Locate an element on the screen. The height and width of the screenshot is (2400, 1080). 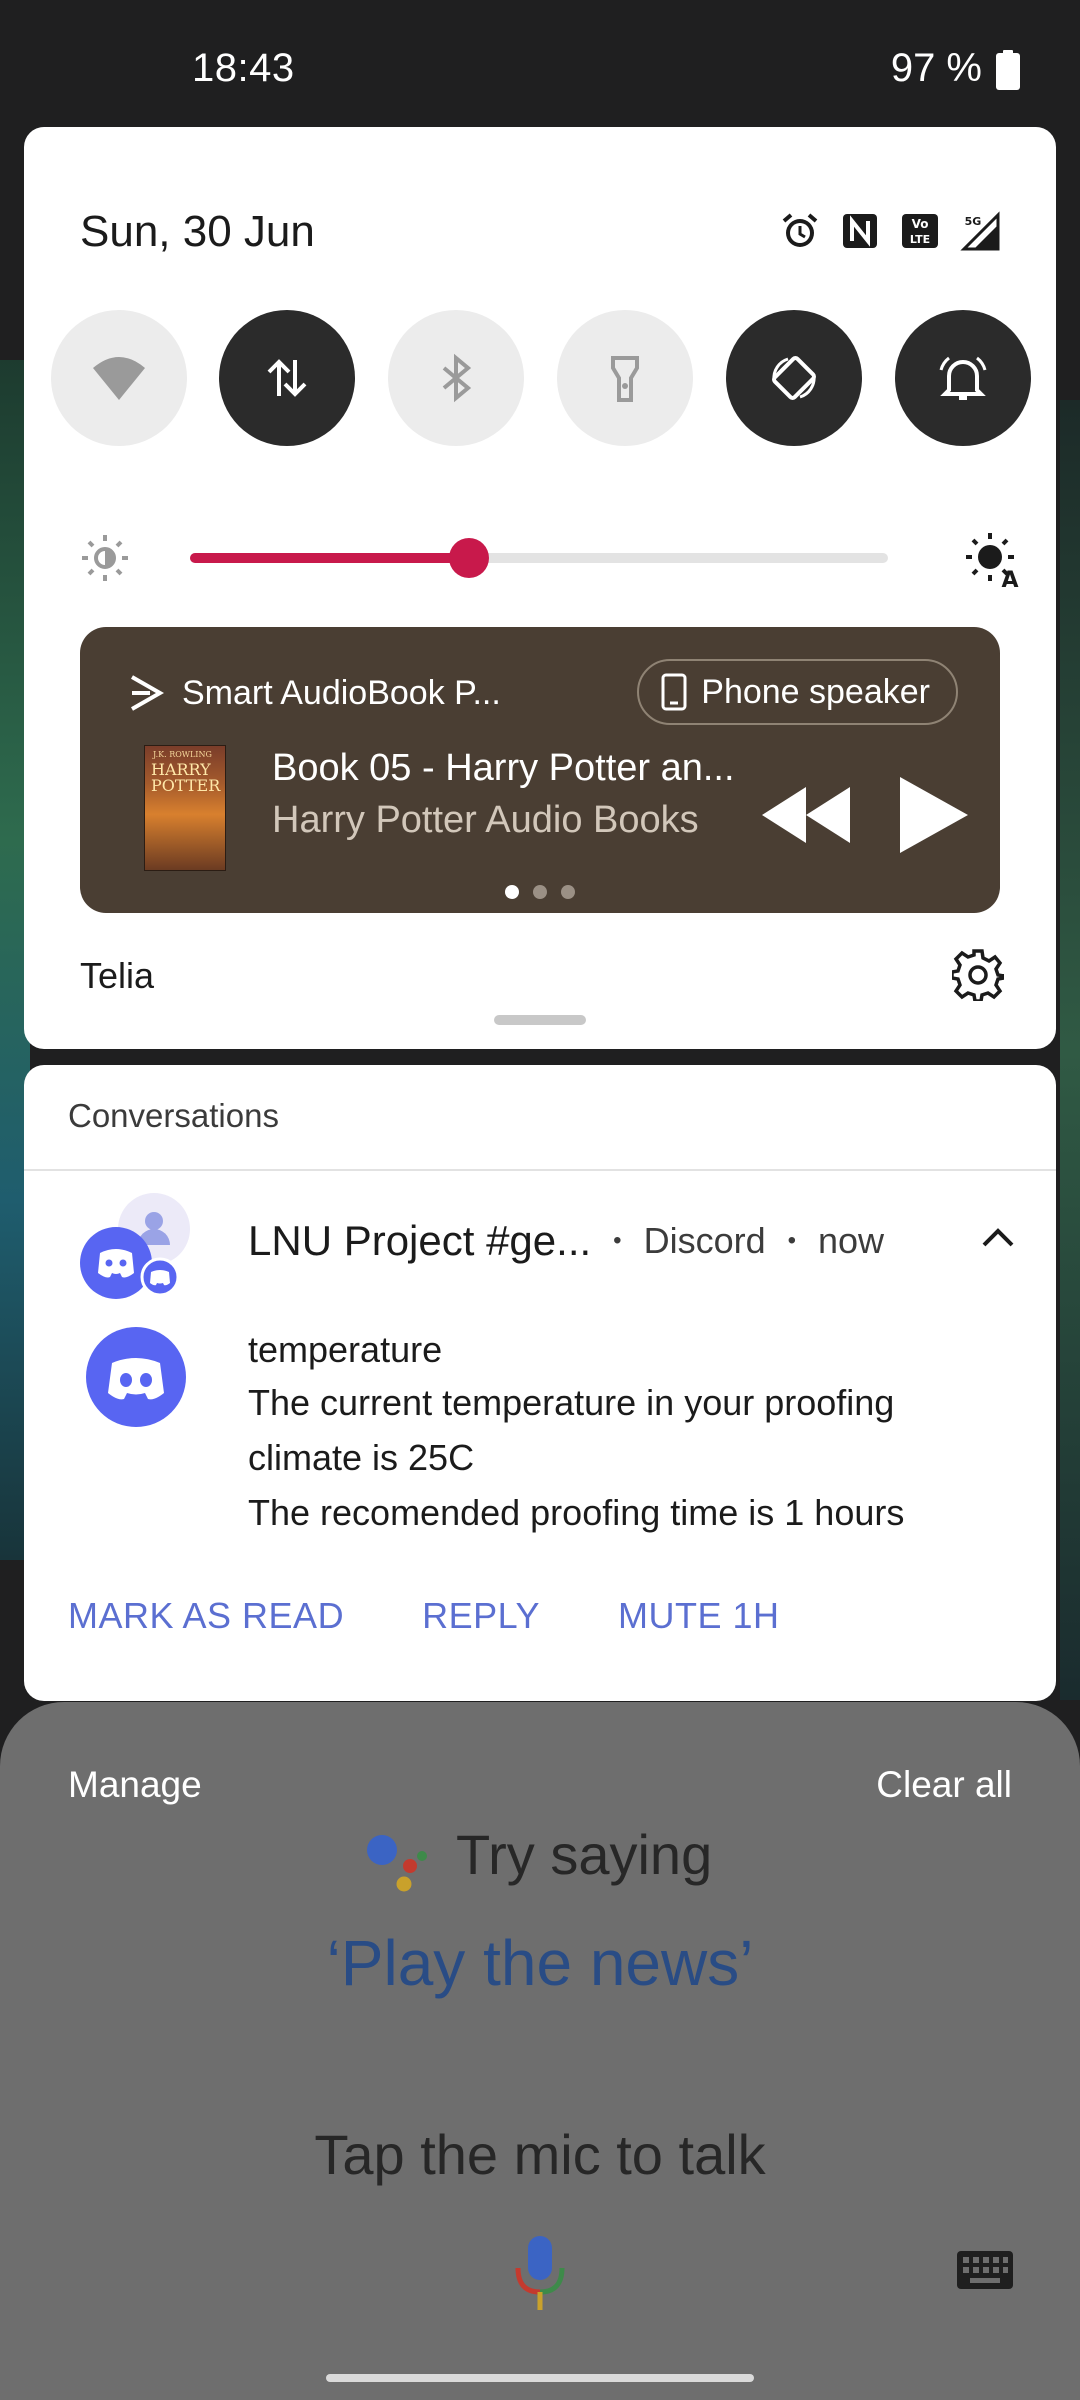
page-dot-active is located at coordinates (512, 892).